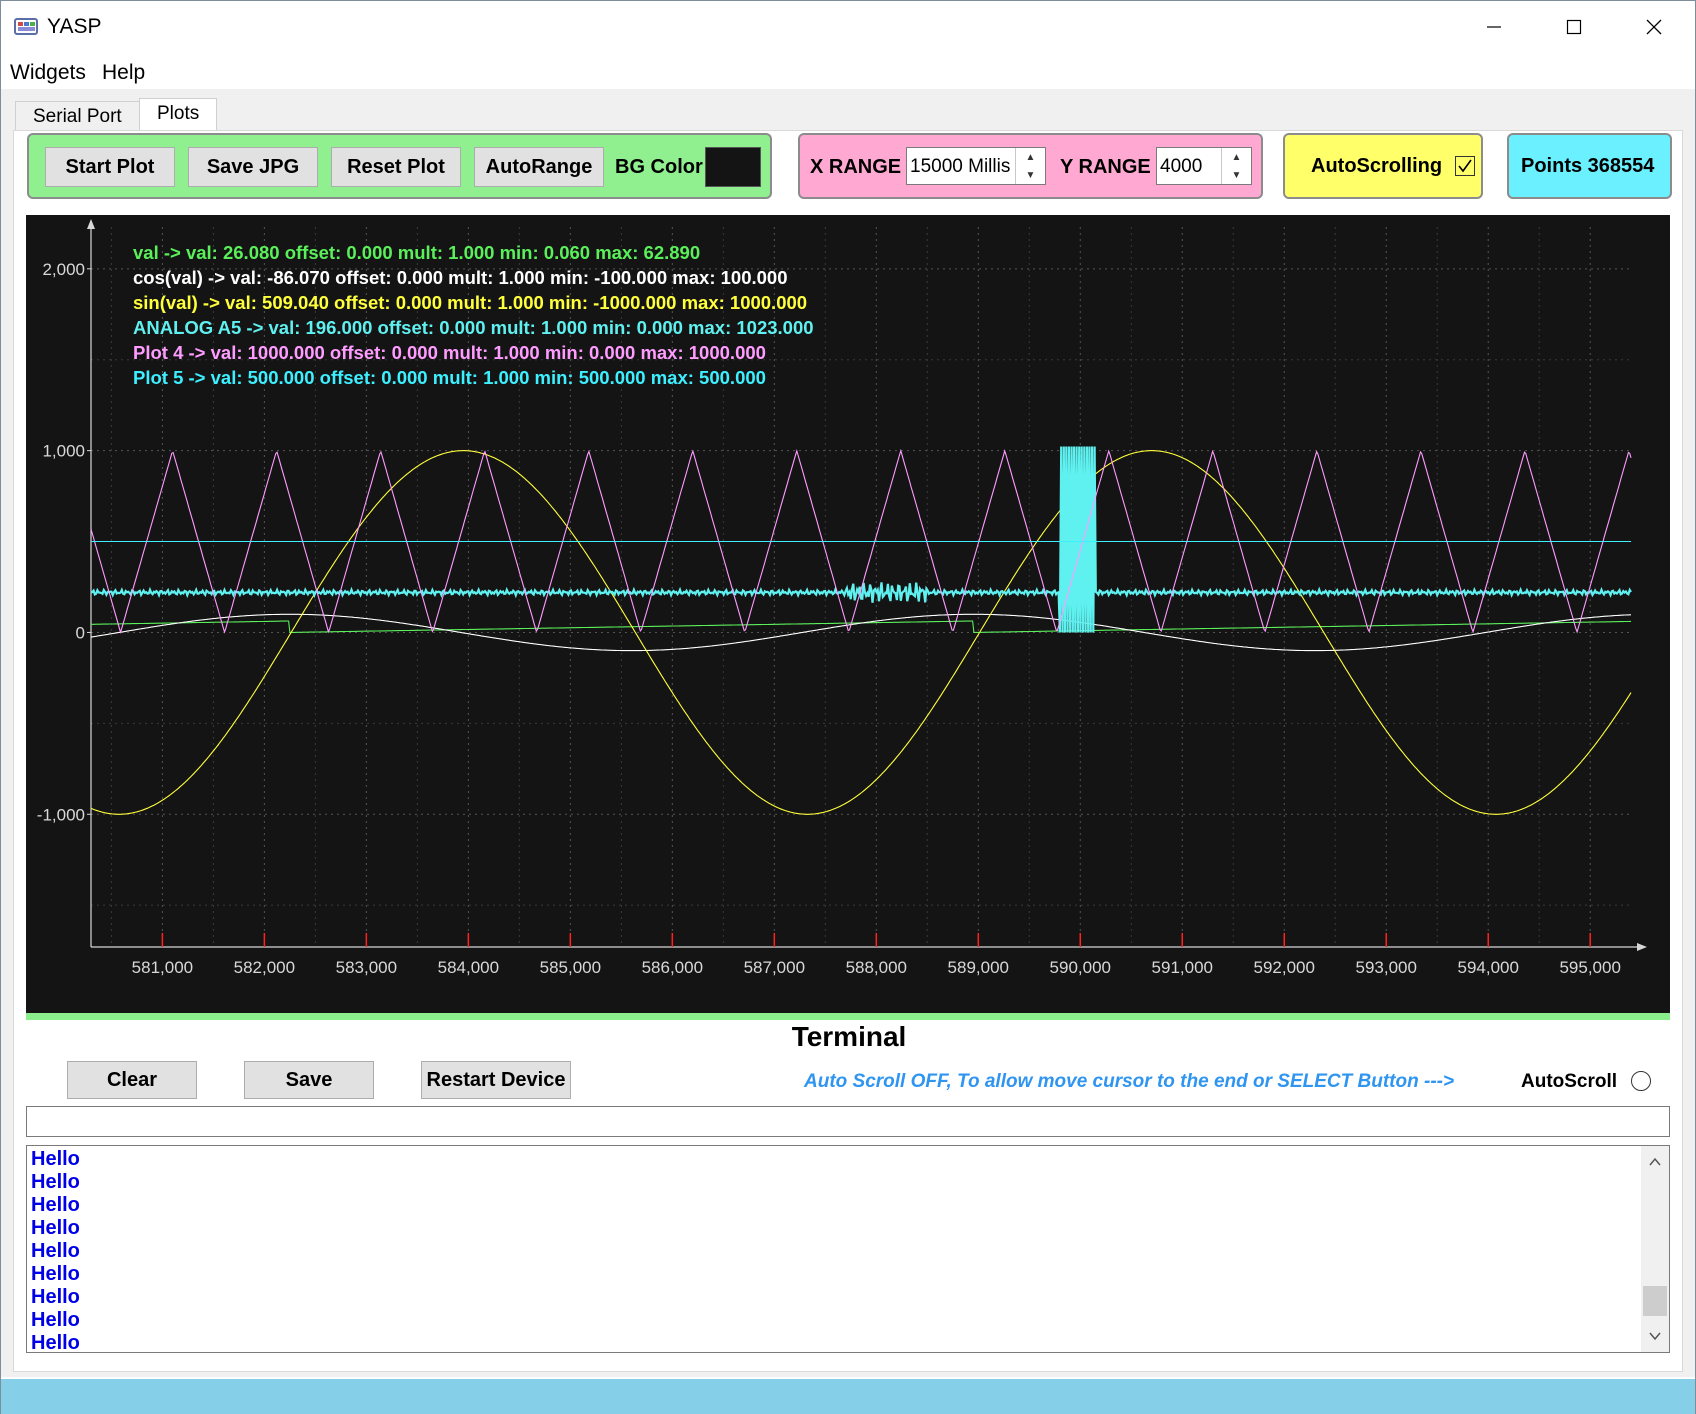 The width and height of the screenshot is (1696, 1414). What do you see at coordinates (80, 632) in the screenshot?
I see `y-tick-label: 0` at bounding box center [80, 632].